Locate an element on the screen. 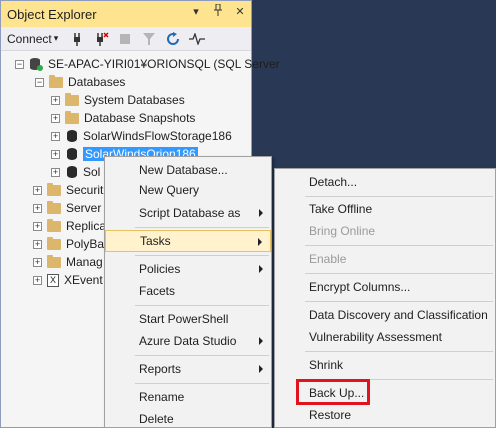 This screenshot has width=496, height=428. filter-icon is located at coordinates (149, 39).